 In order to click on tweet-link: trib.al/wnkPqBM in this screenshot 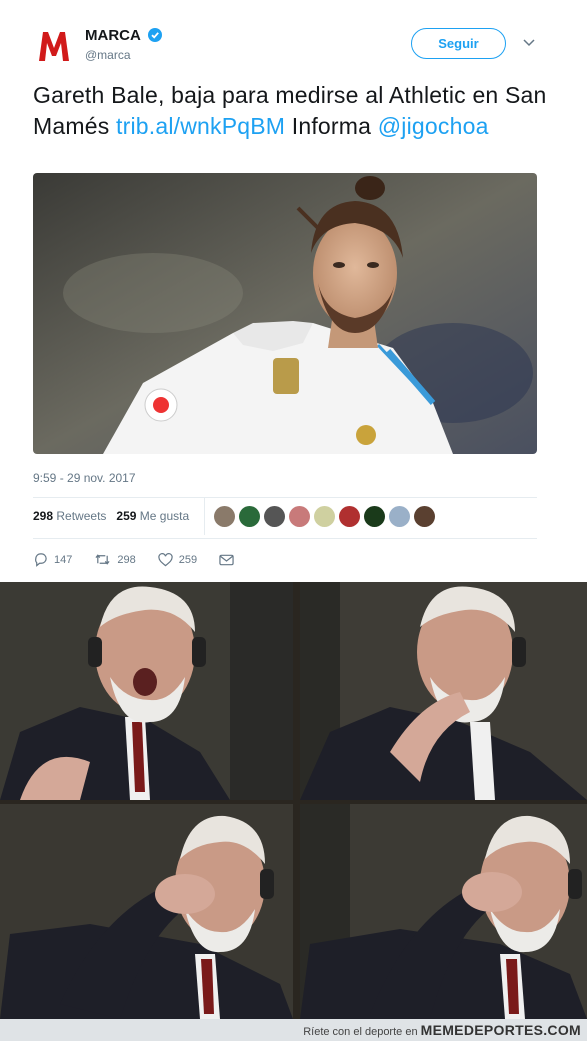, I will do `click(200, 126)`.